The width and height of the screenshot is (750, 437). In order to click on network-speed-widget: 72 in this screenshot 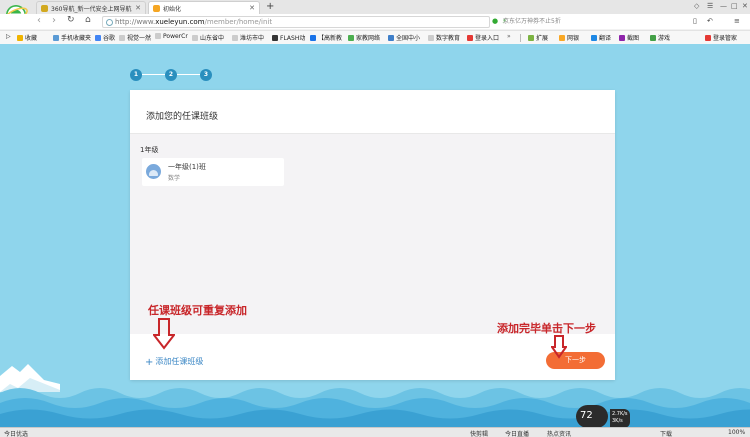, I will do `click(592, 416)`.